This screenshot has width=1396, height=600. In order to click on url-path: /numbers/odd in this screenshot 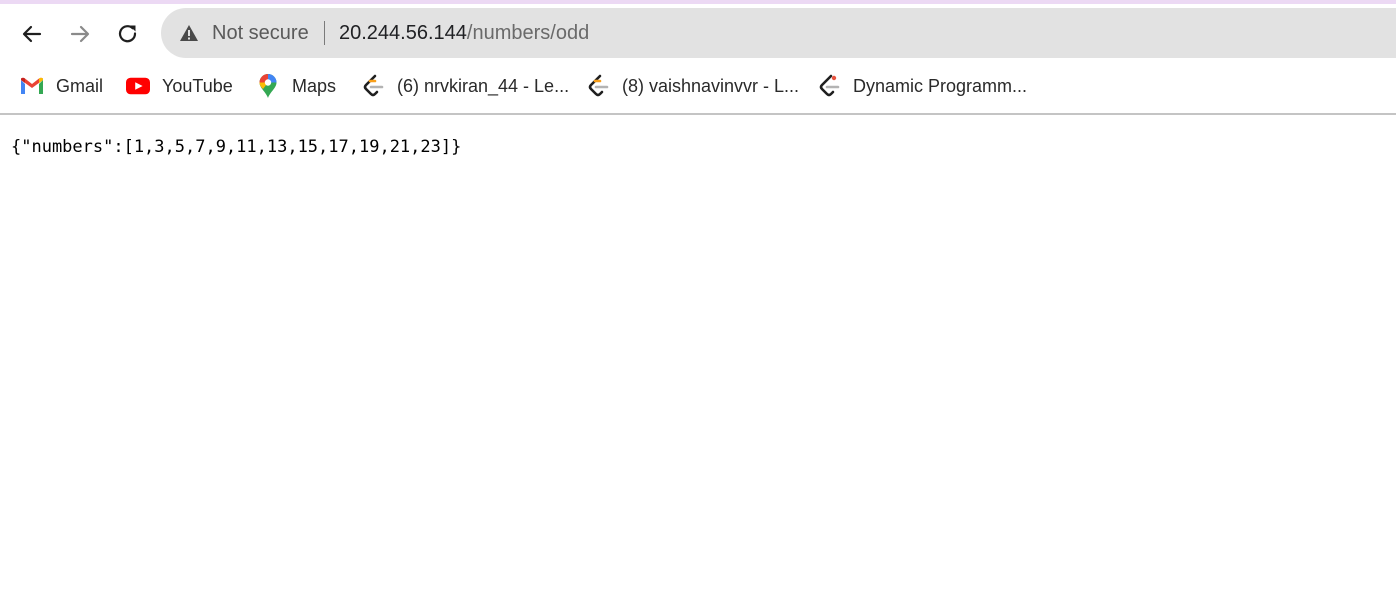, I will do `click(528, 33)`.